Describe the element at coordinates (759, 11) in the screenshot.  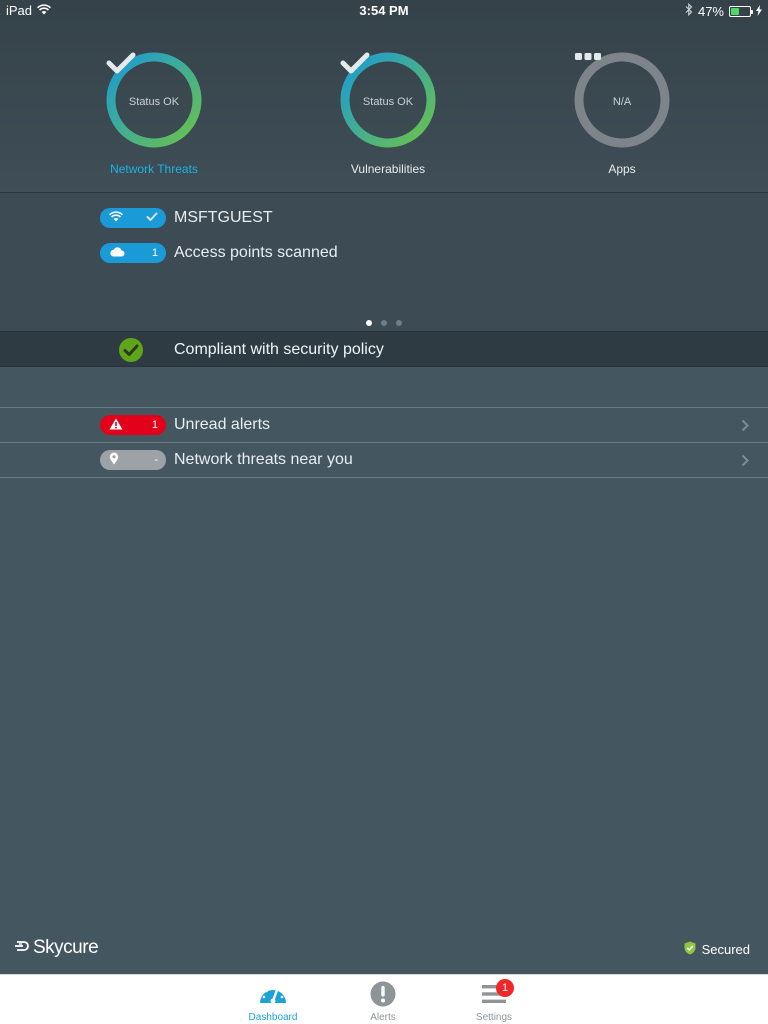
I see `charging-icon` at that location.